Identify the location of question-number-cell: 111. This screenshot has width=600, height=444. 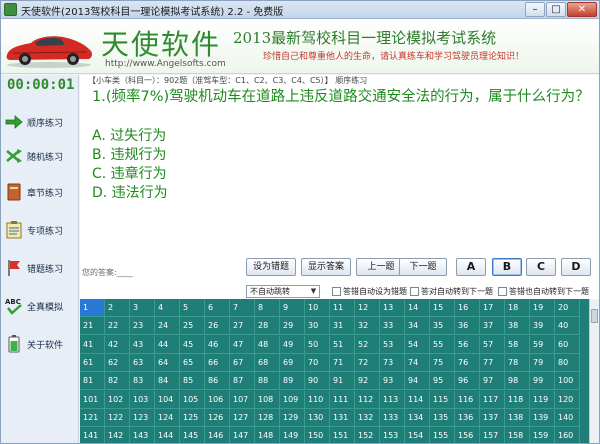
(342, 399).